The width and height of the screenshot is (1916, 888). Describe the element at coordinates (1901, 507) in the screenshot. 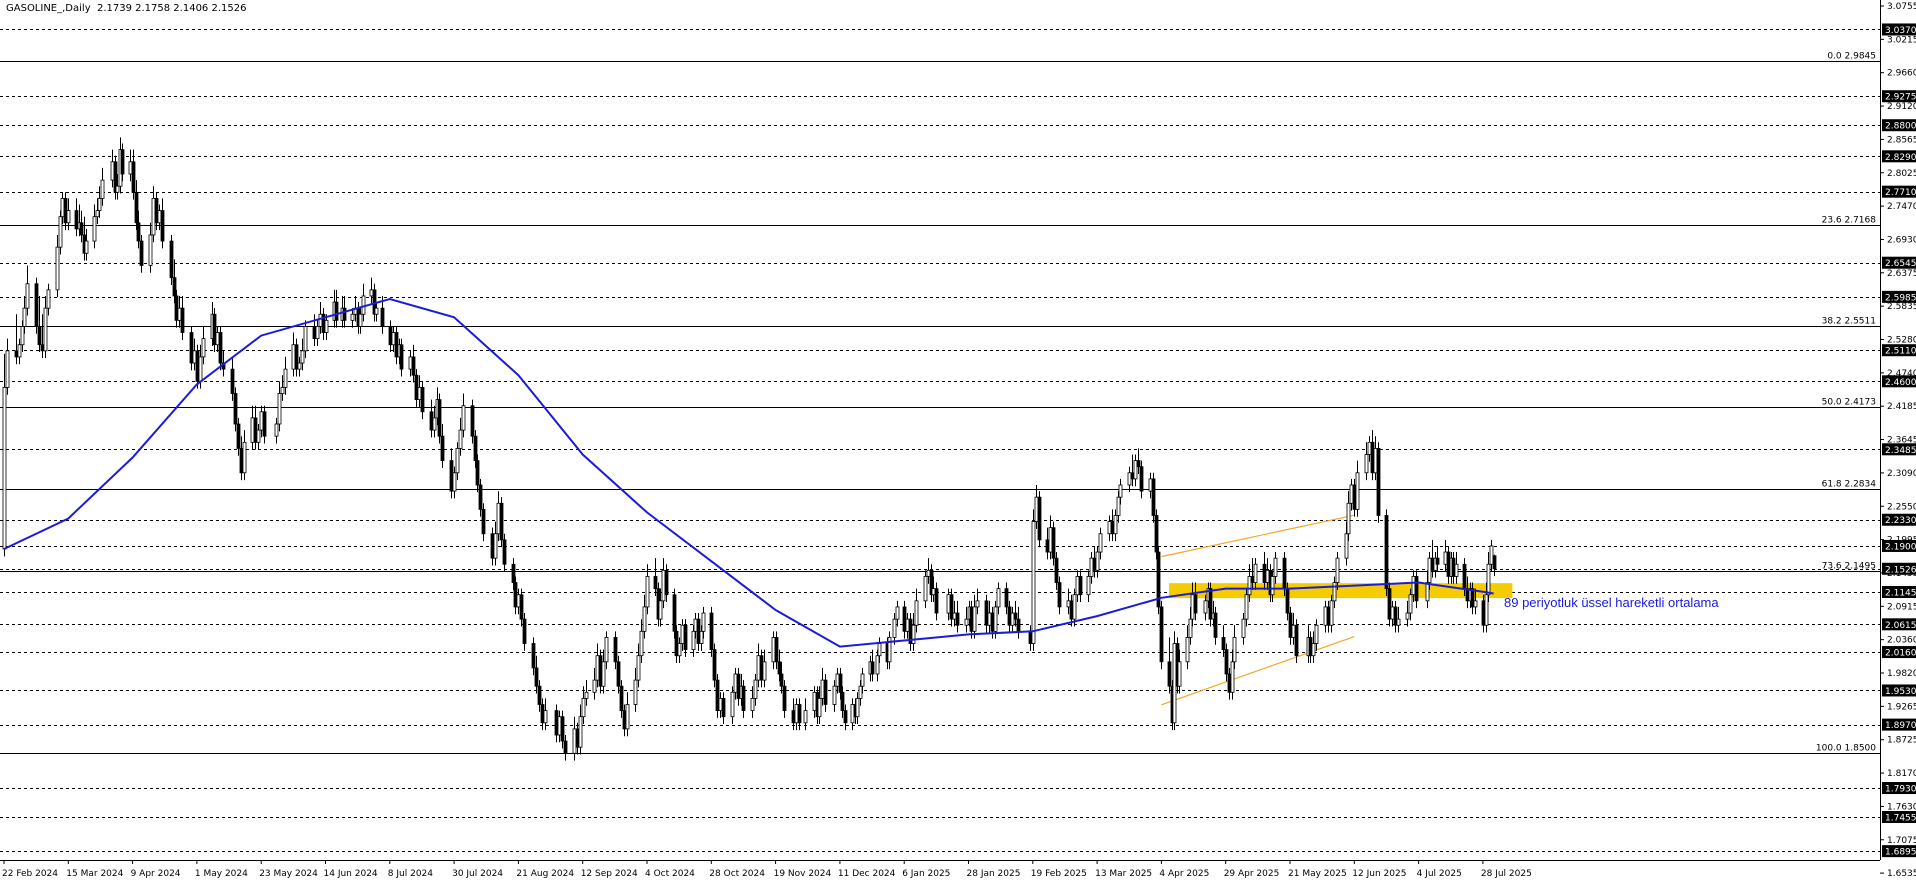

I see `y-tick-label: 2.2550` at that location.